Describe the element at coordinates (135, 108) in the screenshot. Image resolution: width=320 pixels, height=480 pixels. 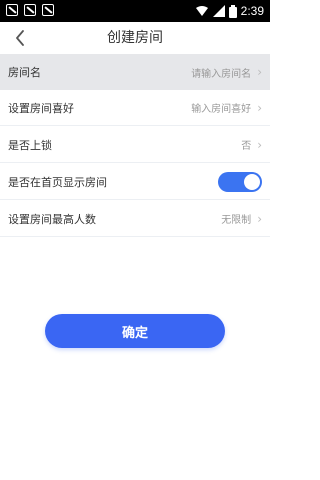
I see `room-hobby-row: 设置房间喜好 输入房间喜好 ›` at that location.